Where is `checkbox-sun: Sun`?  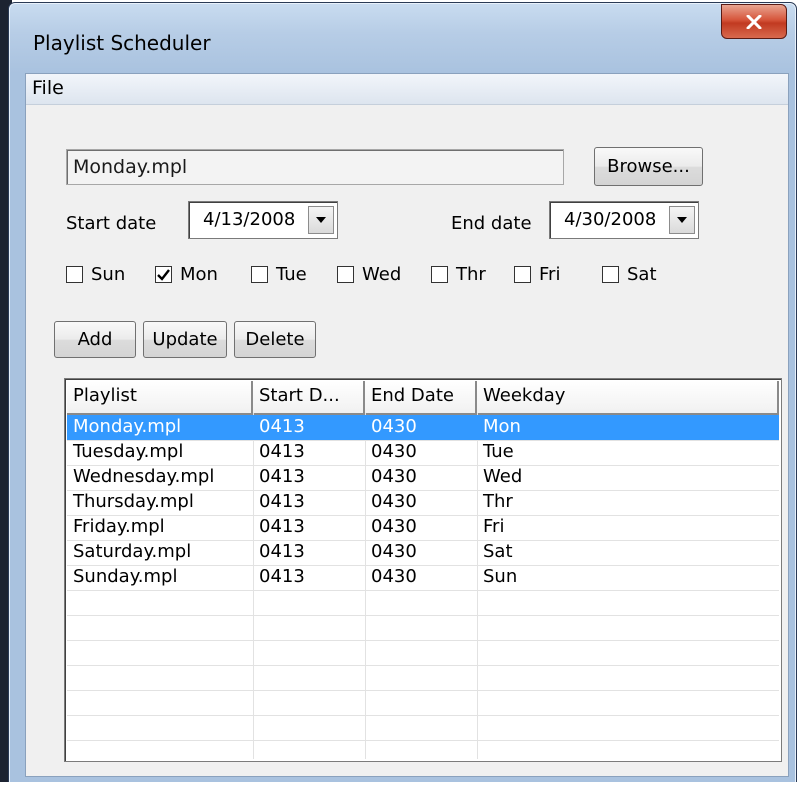 checkbox-sun: Sun is located at coordinates (95, 274).